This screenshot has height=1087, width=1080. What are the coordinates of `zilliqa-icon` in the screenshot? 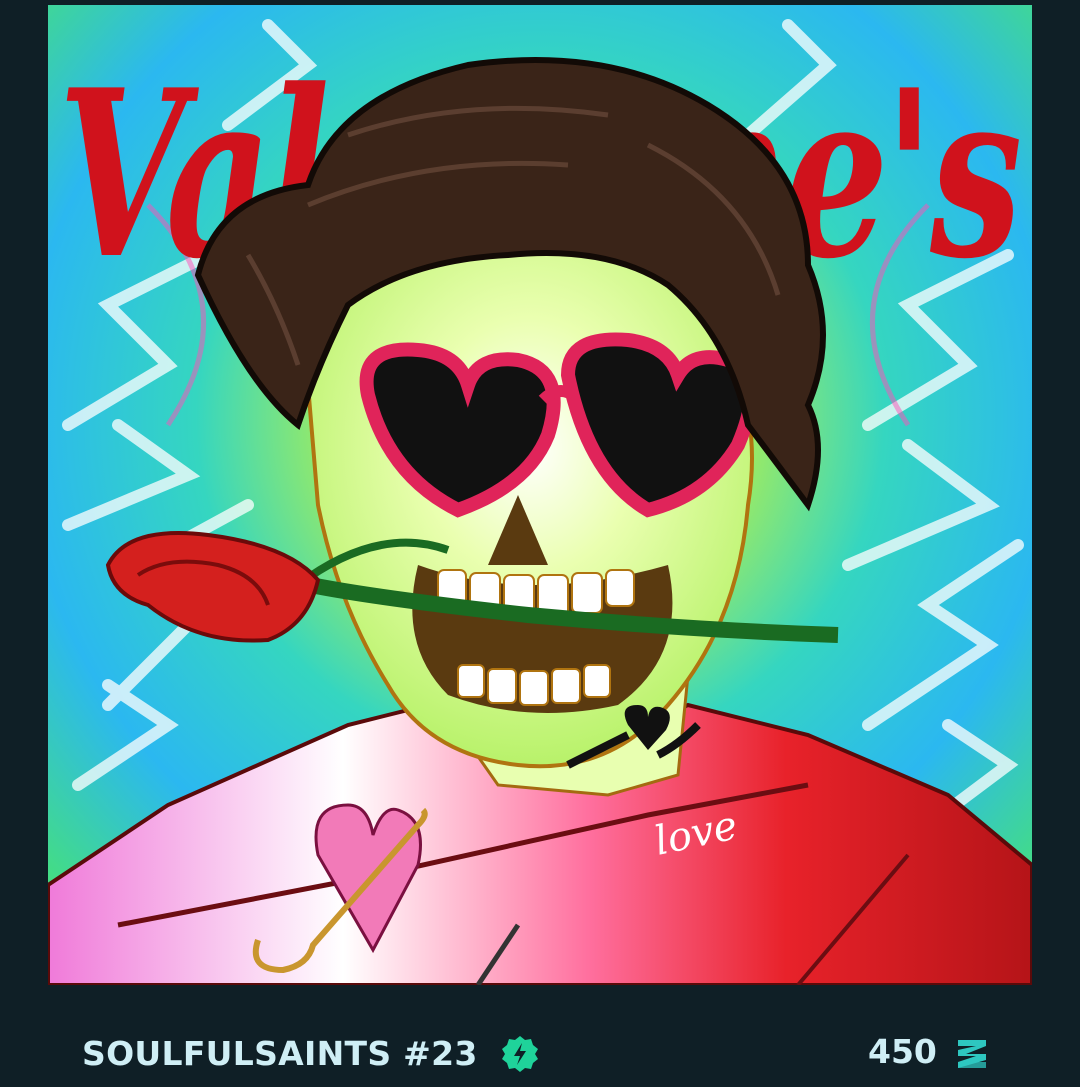 It's located at (972, 1054).